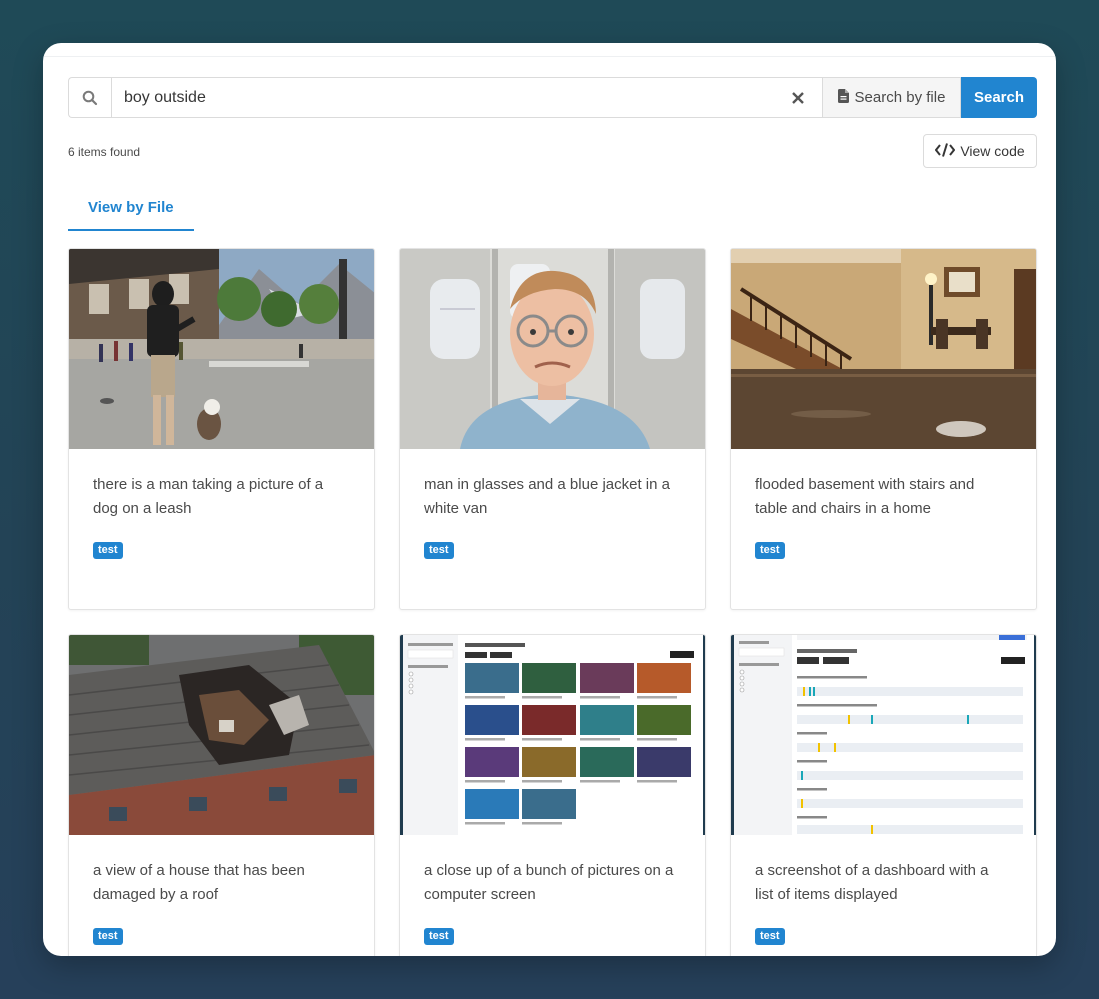  What do you see at coordinates (221, 349) in the screenshot?
I see `street-man-dog-image` at bounding box center [221, 349].